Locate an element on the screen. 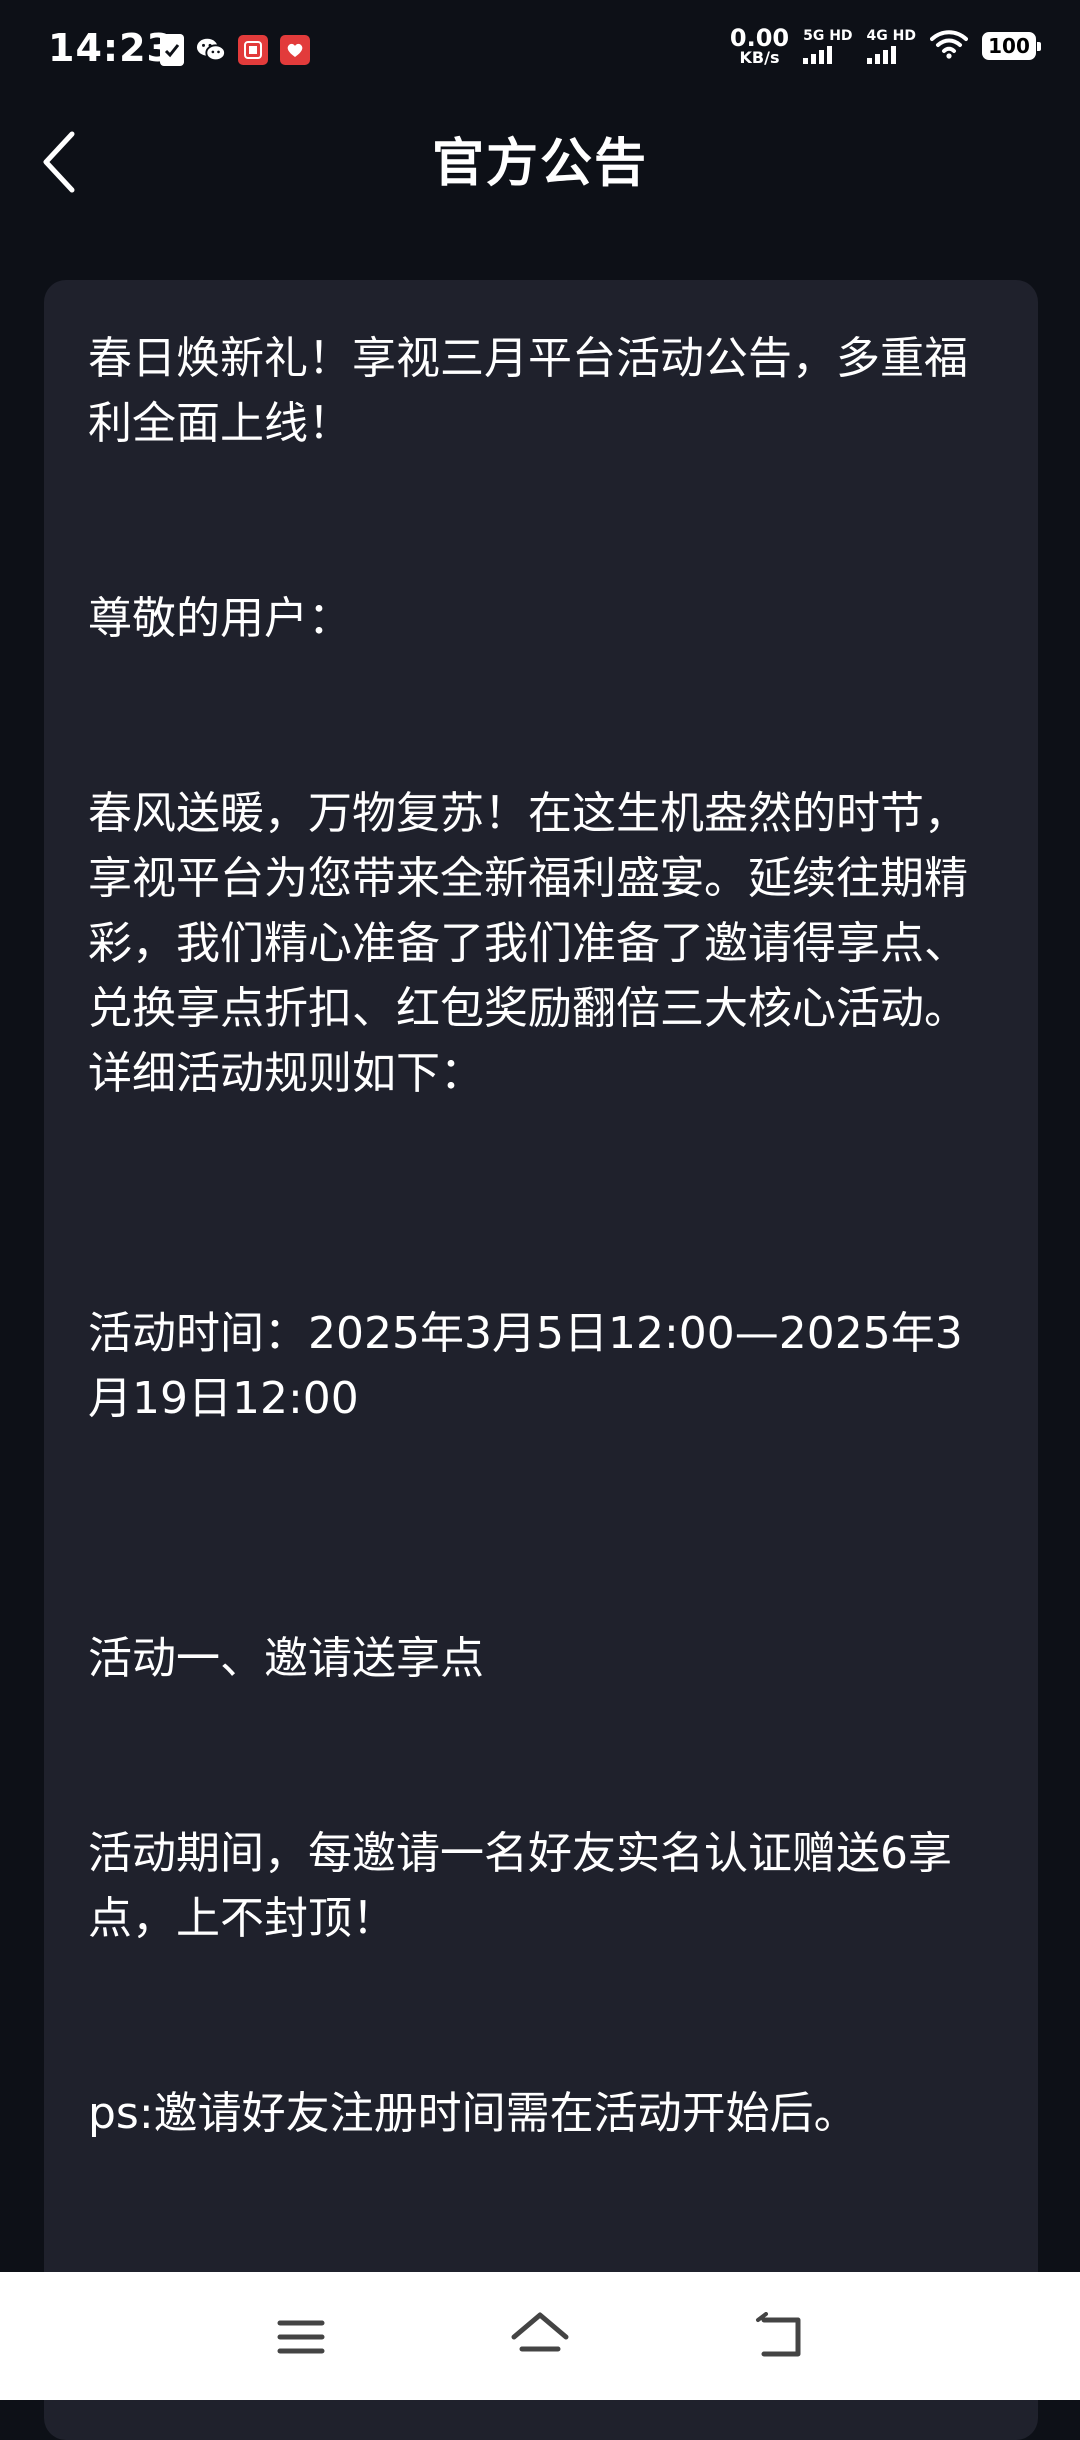  header: 官方公告 is located at coordinates (540, 164).